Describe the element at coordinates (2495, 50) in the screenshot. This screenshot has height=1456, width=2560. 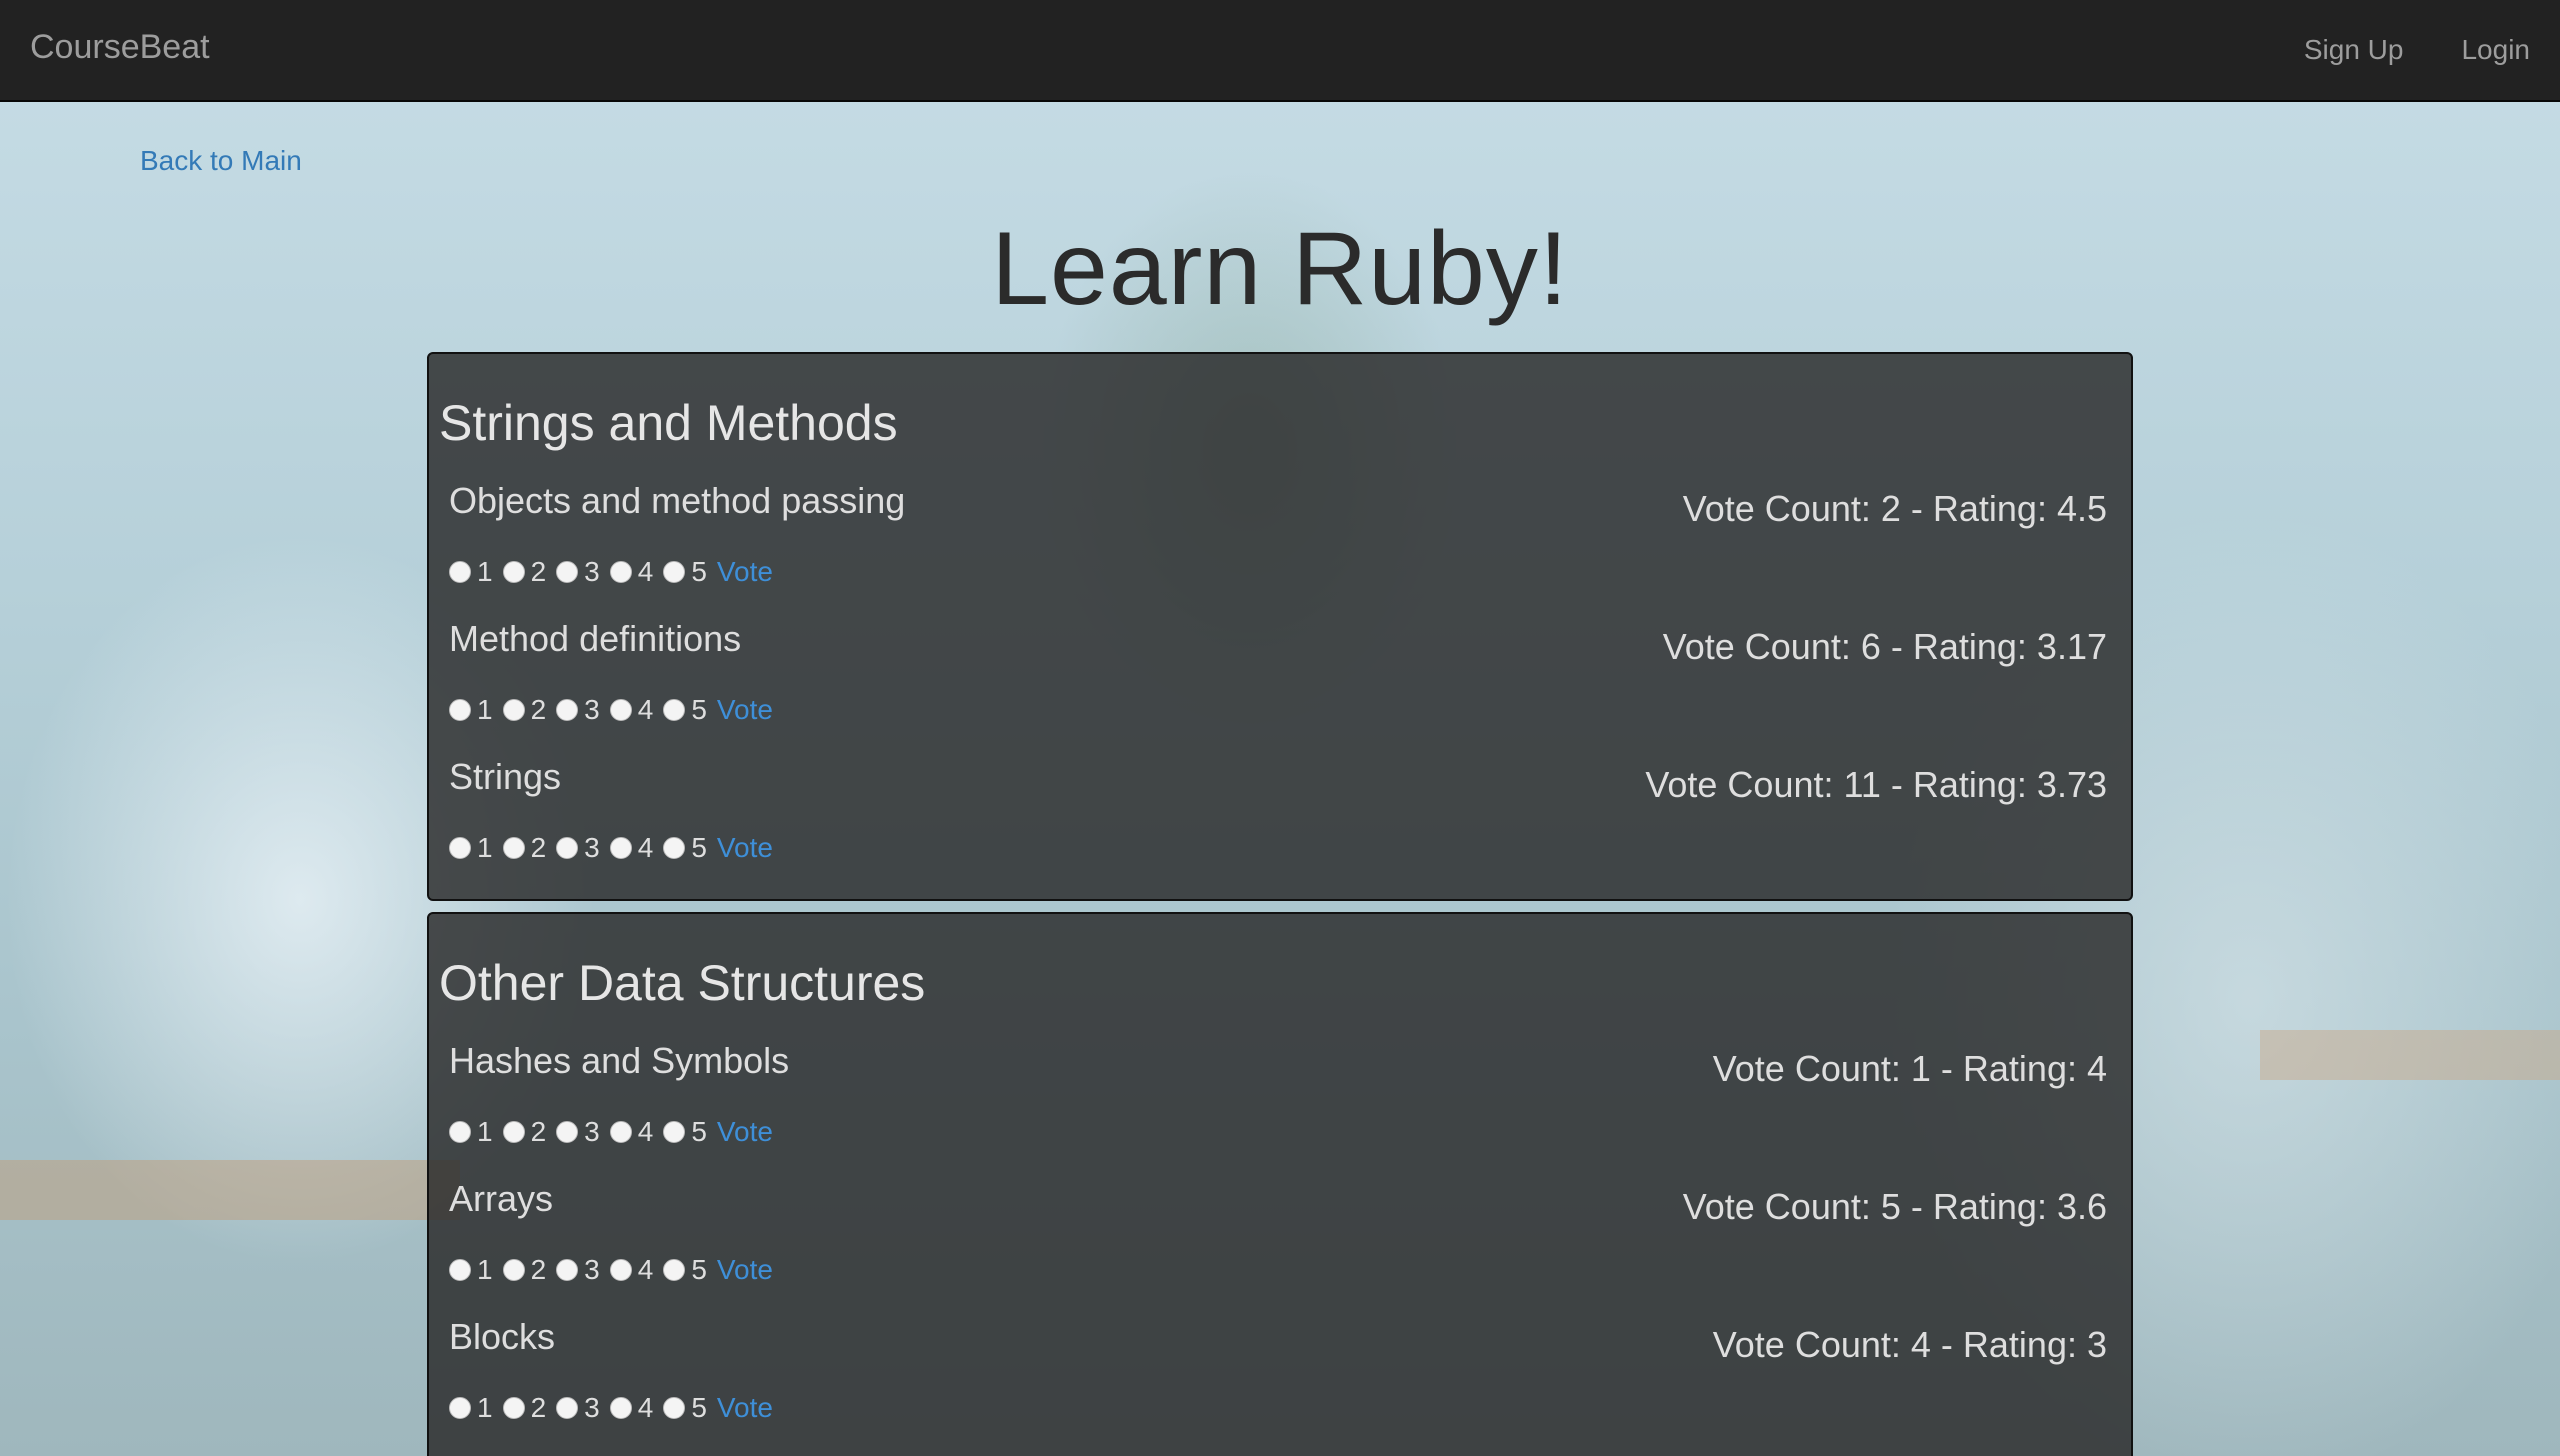
I see `login-link: Login` at that location.